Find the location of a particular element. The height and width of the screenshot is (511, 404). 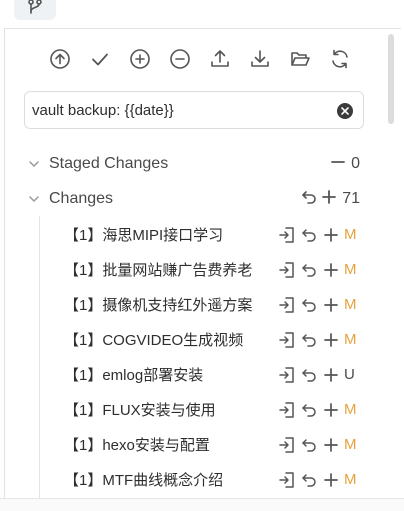

tree-indent-guide is located at coordinates (39, 357).